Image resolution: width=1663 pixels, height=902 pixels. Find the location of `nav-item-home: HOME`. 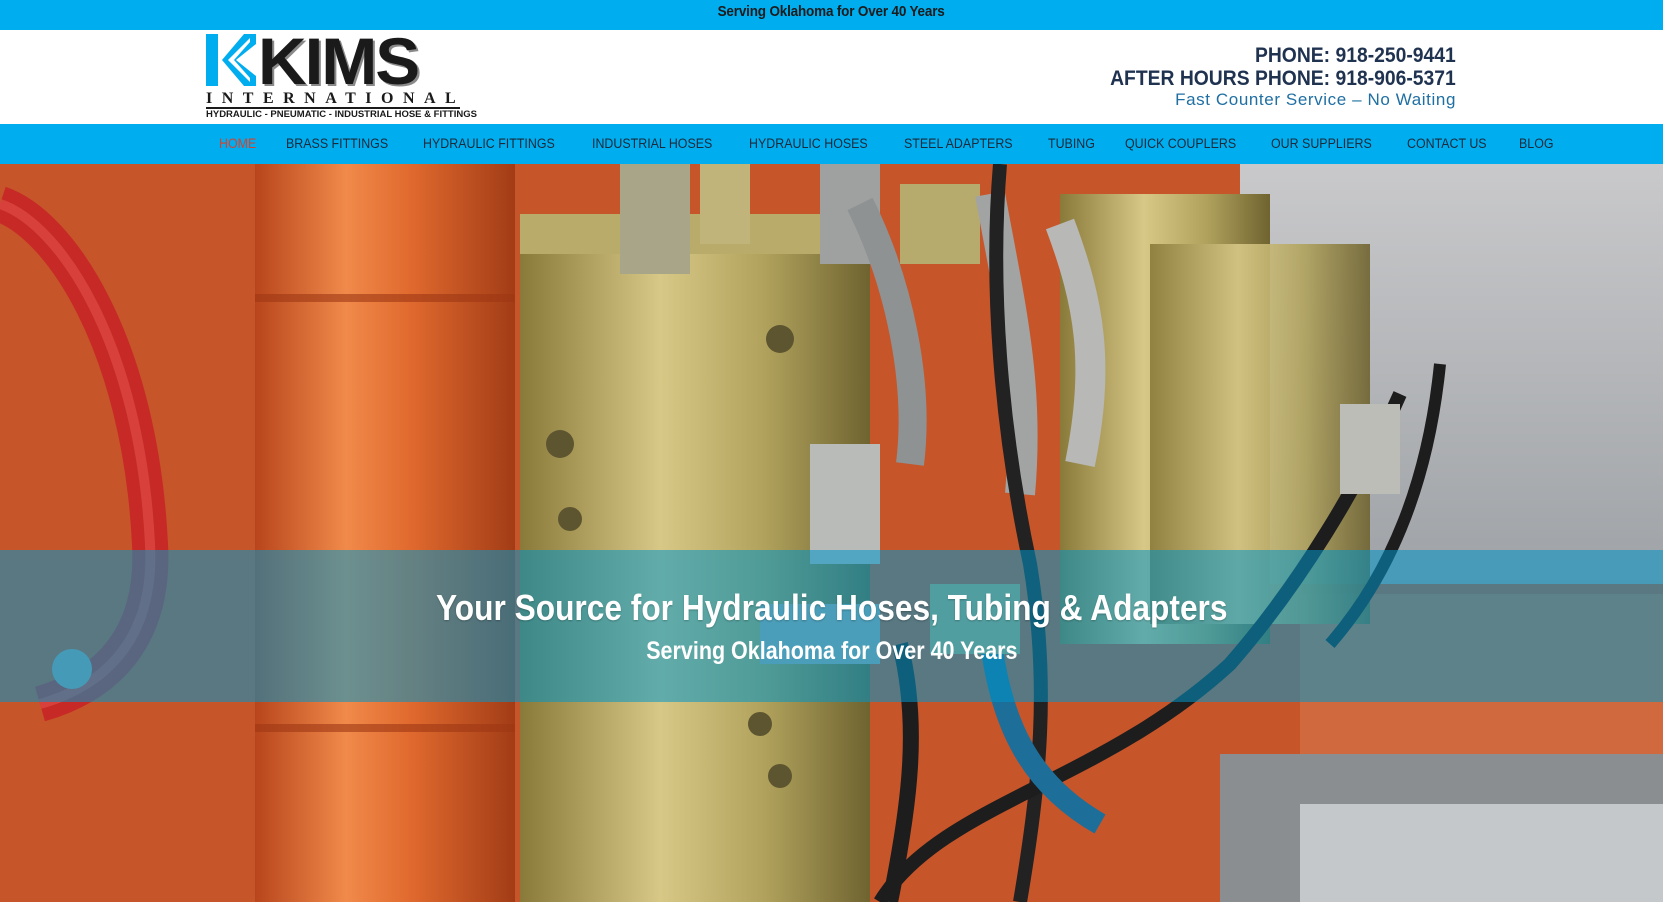

nav-item-home: HOME is located at coordinates (237, 144).